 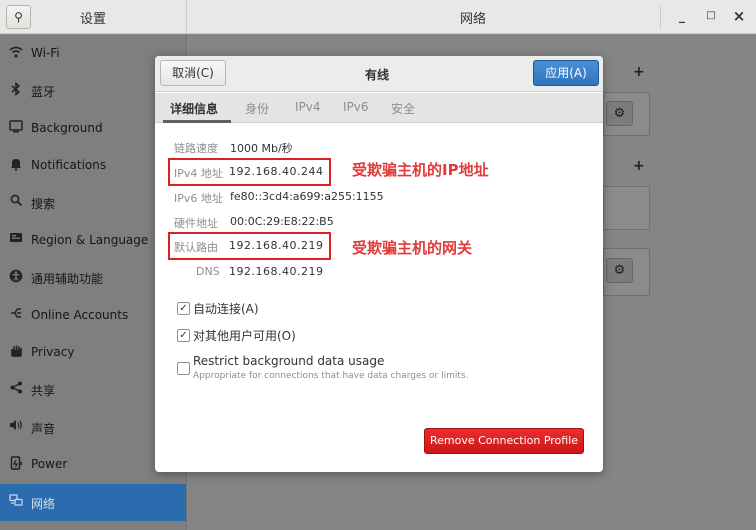 What do you see at coordinates (16, 277) in the screenshot?
I see `accessibility-icon` at bounding box center [16, 277].